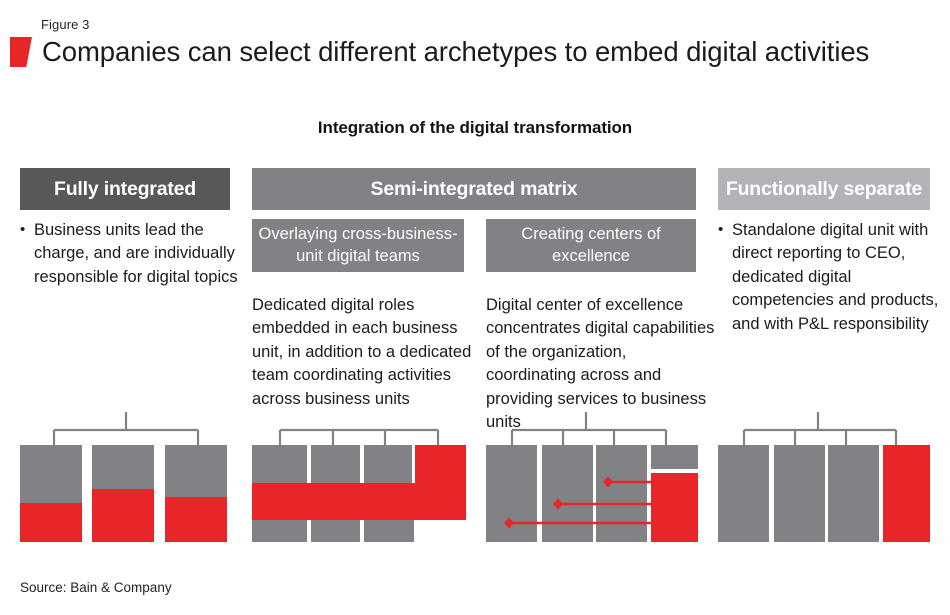  I want to click on subheader-creating-centers-of-excellence: Creating centers of excellence, so click(591, 245).